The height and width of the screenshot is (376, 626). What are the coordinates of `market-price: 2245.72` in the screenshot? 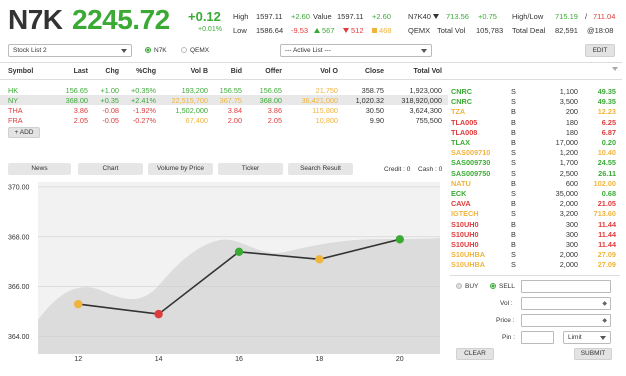 It's located at (121, 19).